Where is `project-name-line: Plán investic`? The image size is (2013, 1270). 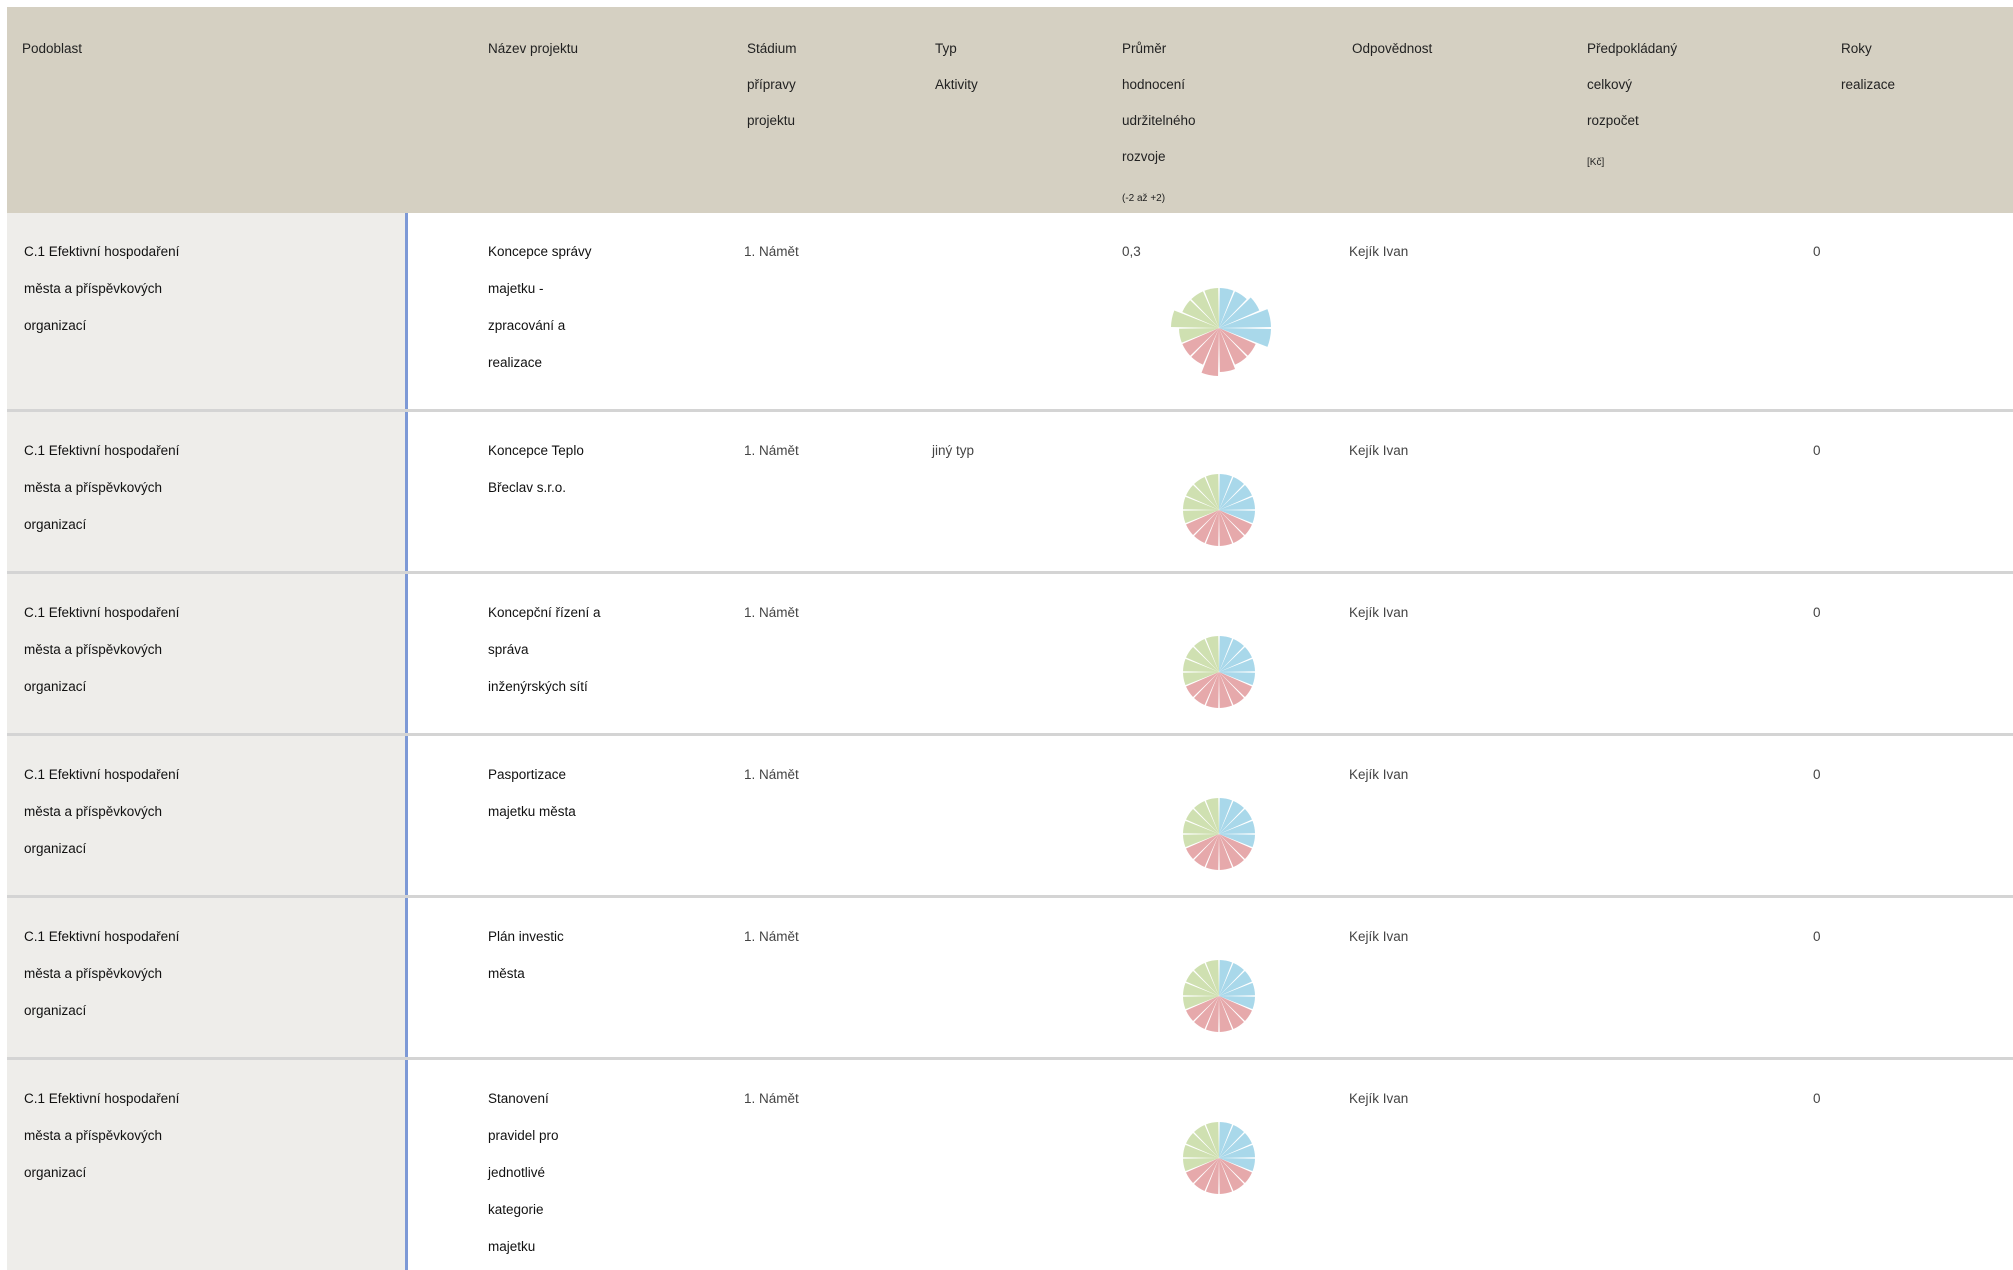
project-name-line: Plán investic is located at coordinates (526, 936).